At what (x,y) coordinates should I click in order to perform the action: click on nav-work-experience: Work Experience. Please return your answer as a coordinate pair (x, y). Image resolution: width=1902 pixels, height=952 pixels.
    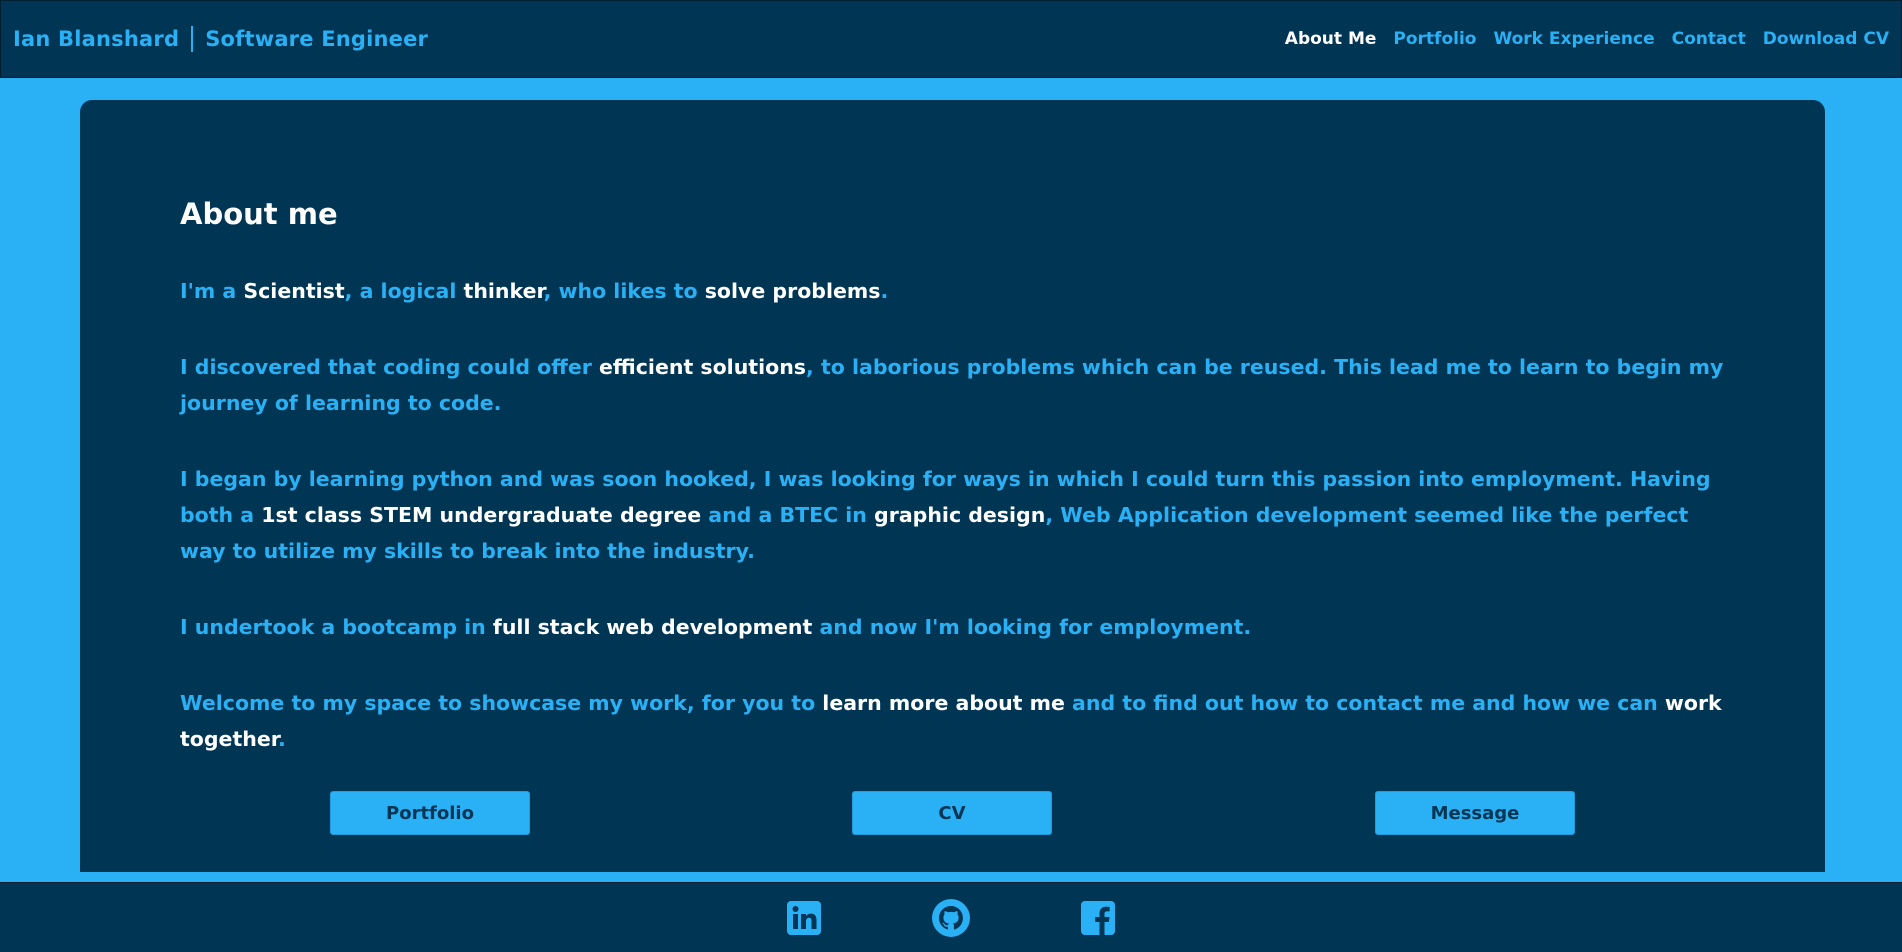
    Looking at the image, I should click on (1573, 39).